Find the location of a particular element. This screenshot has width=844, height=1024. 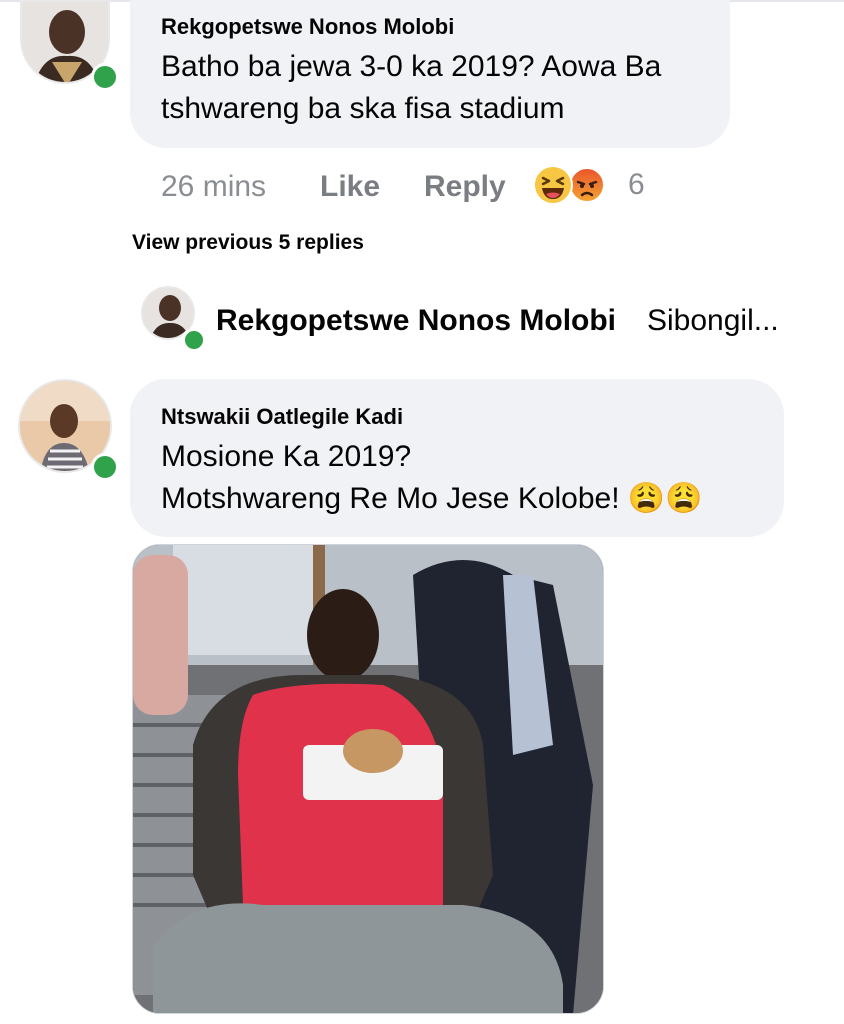

like-button: Like is located at coordinates (350, 187).